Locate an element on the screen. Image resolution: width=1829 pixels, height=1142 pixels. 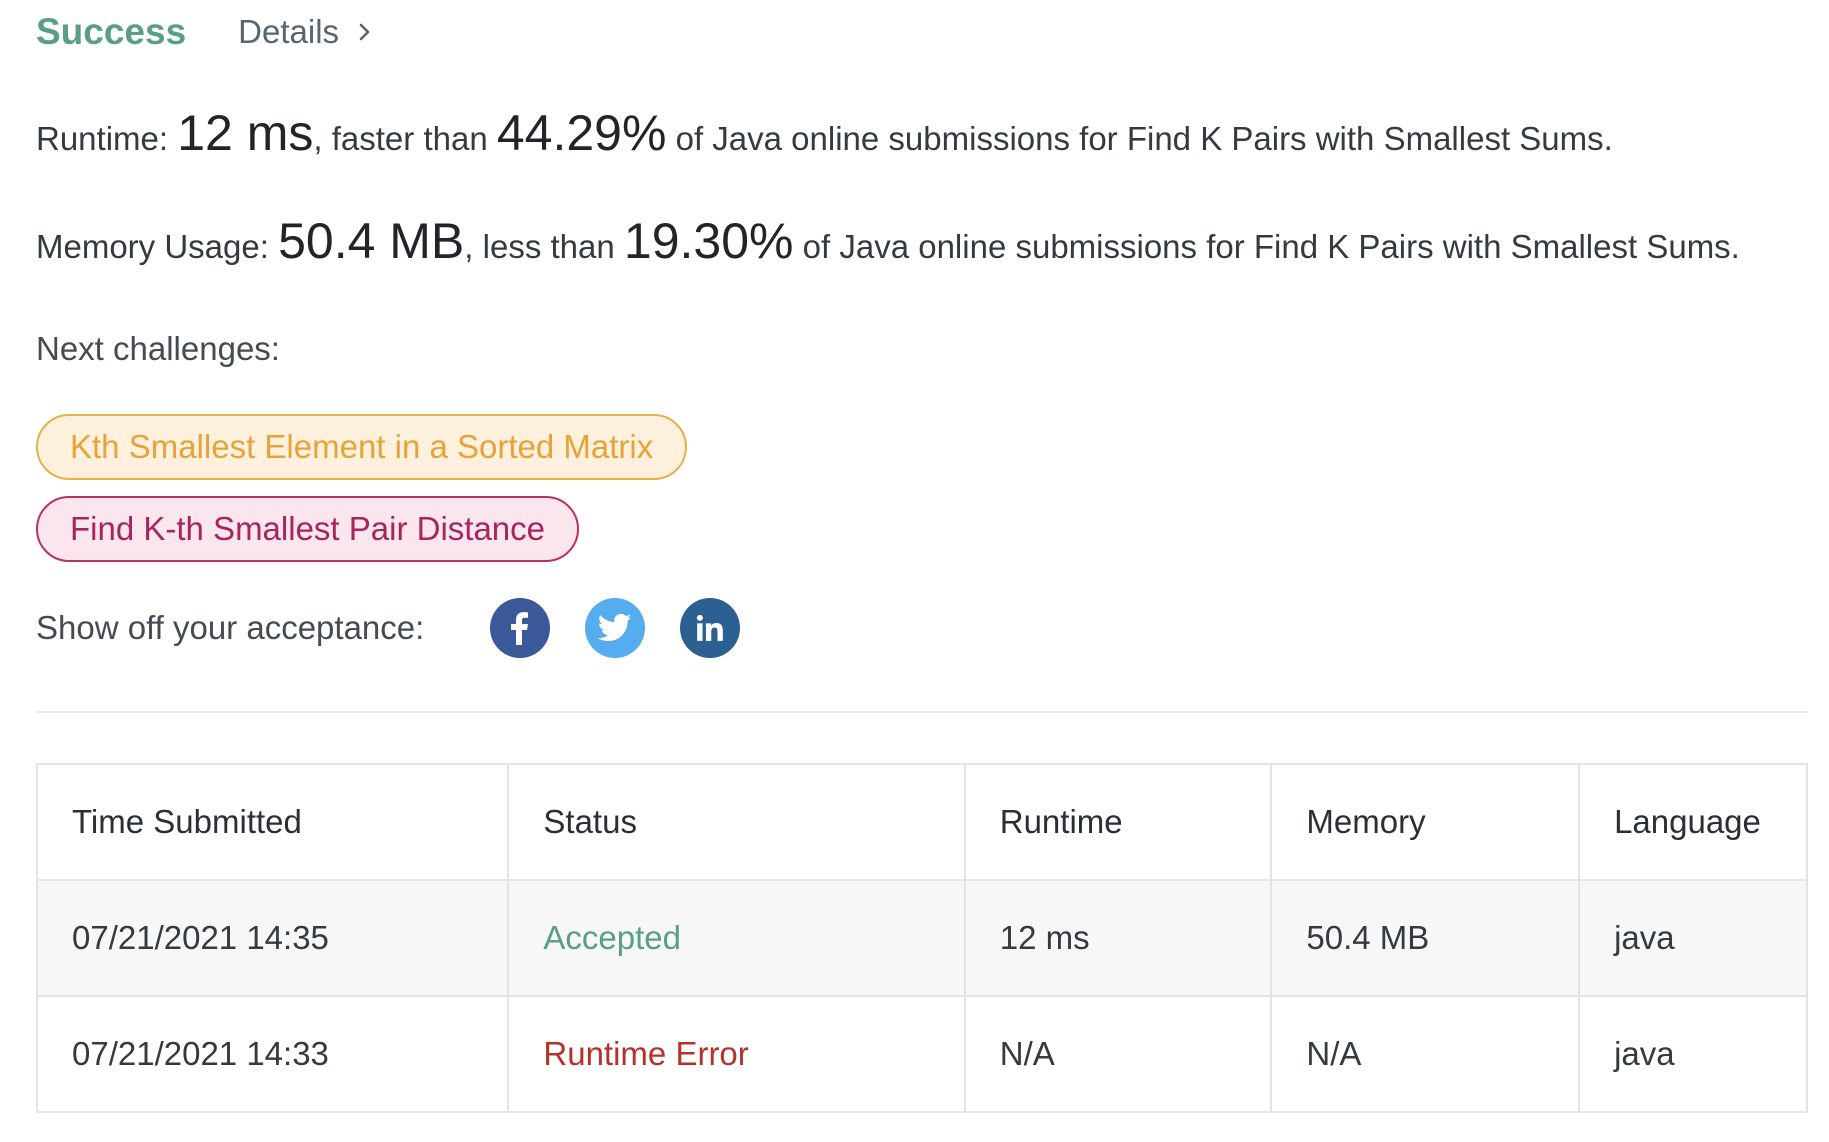
cell-memory: N/A is located at coordinates (1425, 1054).